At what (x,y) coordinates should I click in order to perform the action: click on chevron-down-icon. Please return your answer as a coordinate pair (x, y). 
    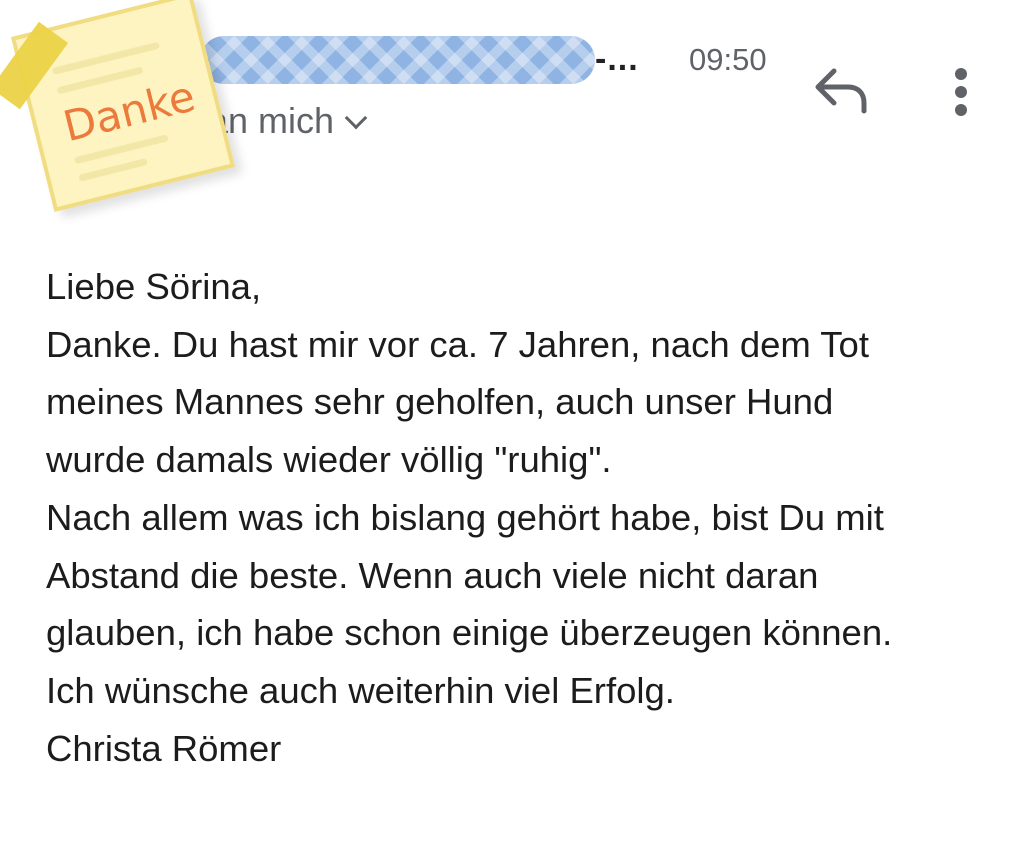
    Looking at the image, I should click on (356, 118).